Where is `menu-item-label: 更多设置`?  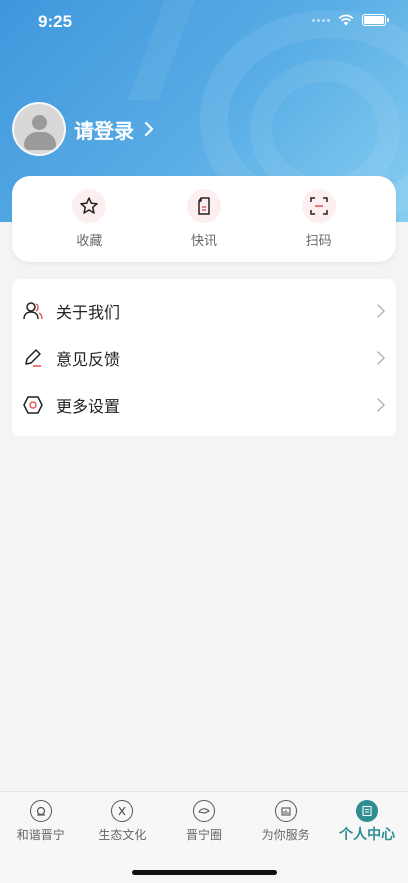
menu-item-label: 更多设置 is located at coordinates (88, 407).